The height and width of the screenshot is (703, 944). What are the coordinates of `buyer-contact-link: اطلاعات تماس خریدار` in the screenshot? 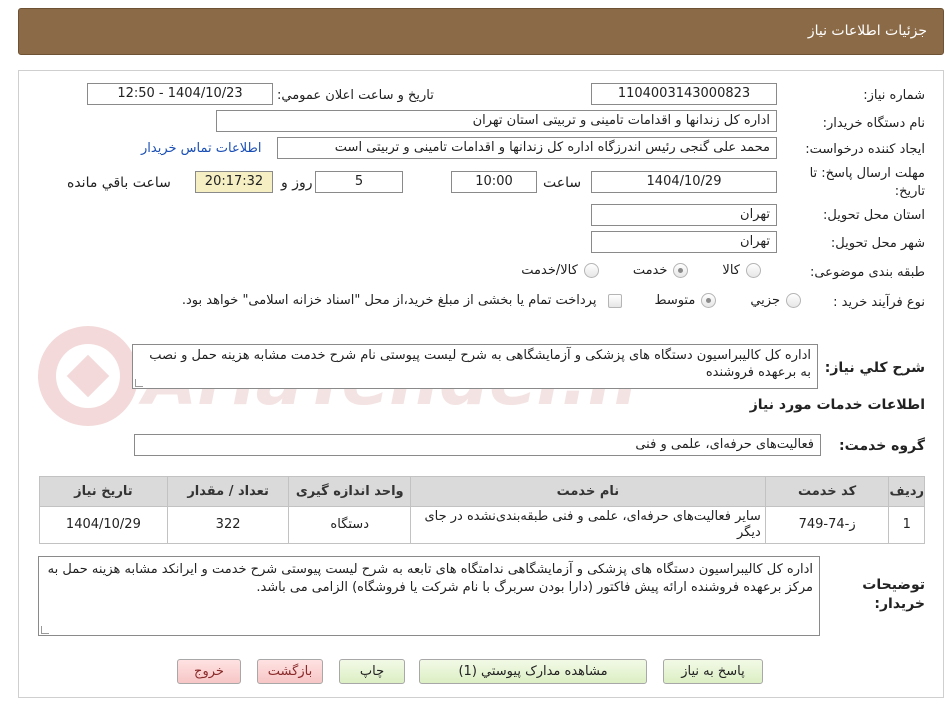 It's located at (201, 148).